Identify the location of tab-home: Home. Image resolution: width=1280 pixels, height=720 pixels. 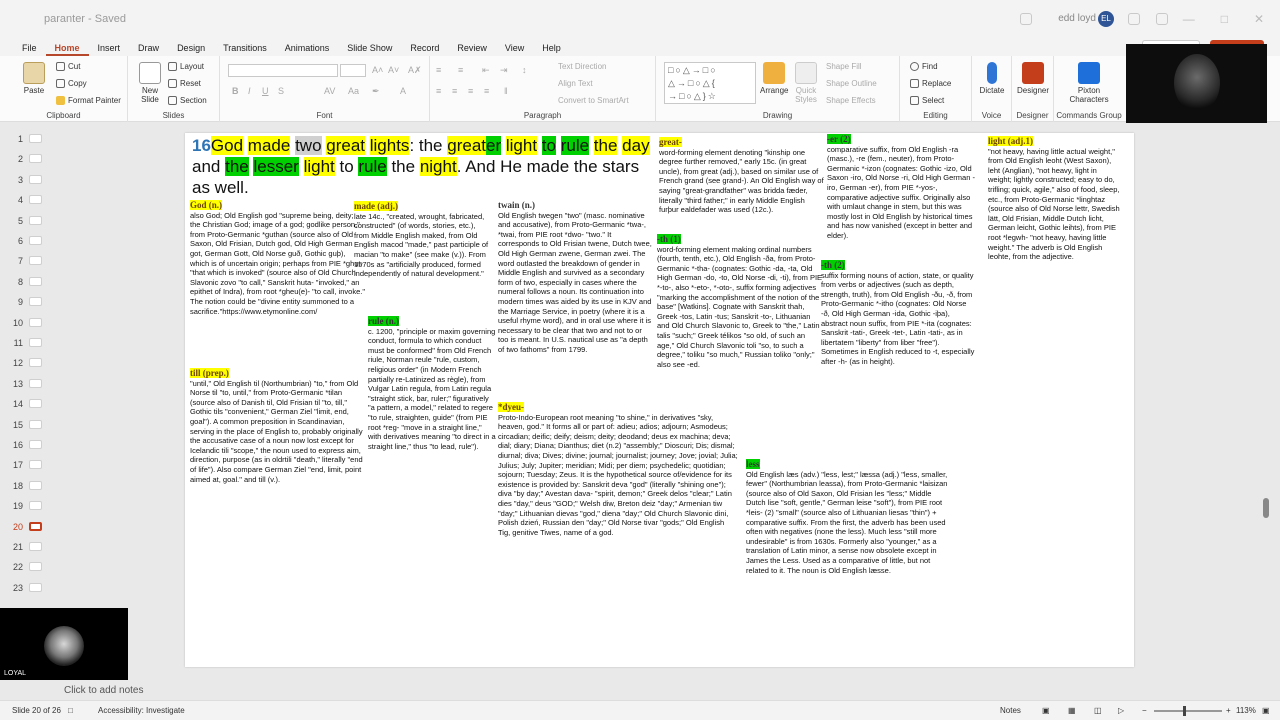
(67, 49).